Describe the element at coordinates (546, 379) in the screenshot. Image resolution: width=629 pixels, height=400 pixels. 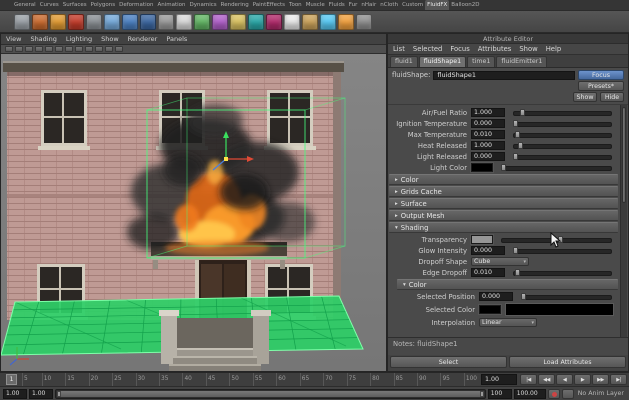
I see `step-back-frame-button: ◀◀` at that location.